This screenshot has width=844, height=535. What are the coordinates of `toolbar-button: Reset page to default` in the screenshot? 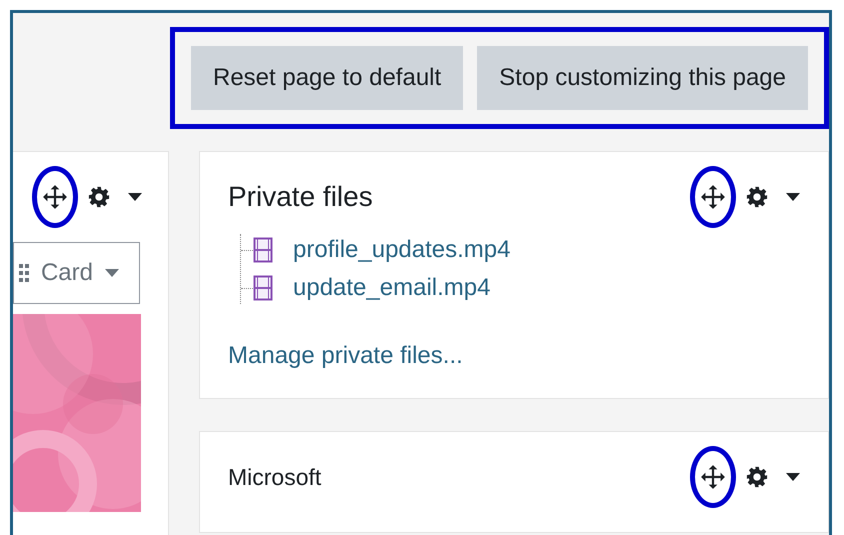 It's located at (327, 78).